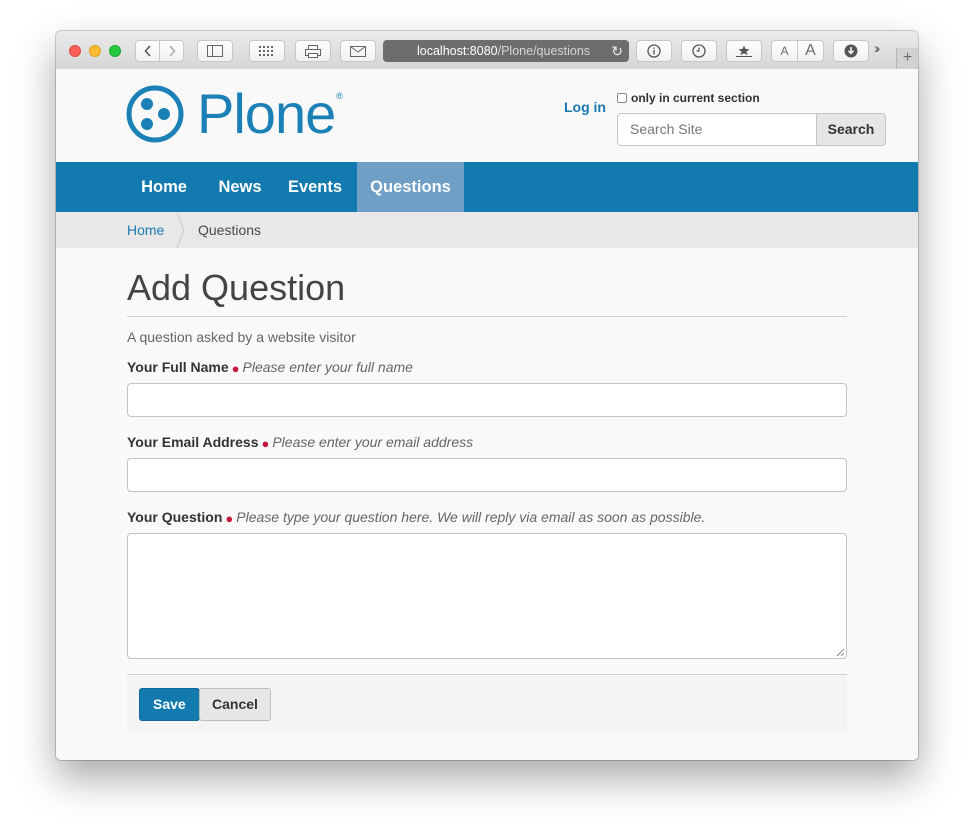  I want to click on sidebar-button, so click(215, 51).